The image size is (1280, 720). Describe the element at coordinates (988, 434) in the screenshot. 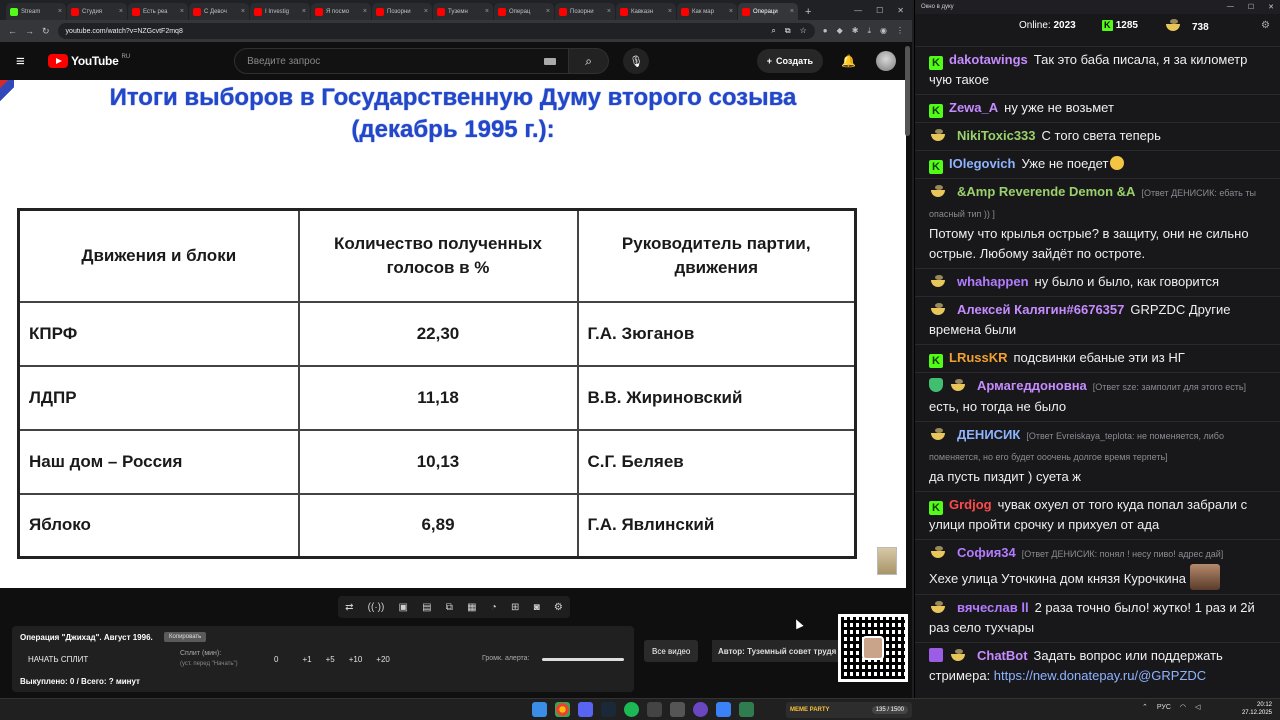

I see `chat-username: ДЕНИСИК` at that location.